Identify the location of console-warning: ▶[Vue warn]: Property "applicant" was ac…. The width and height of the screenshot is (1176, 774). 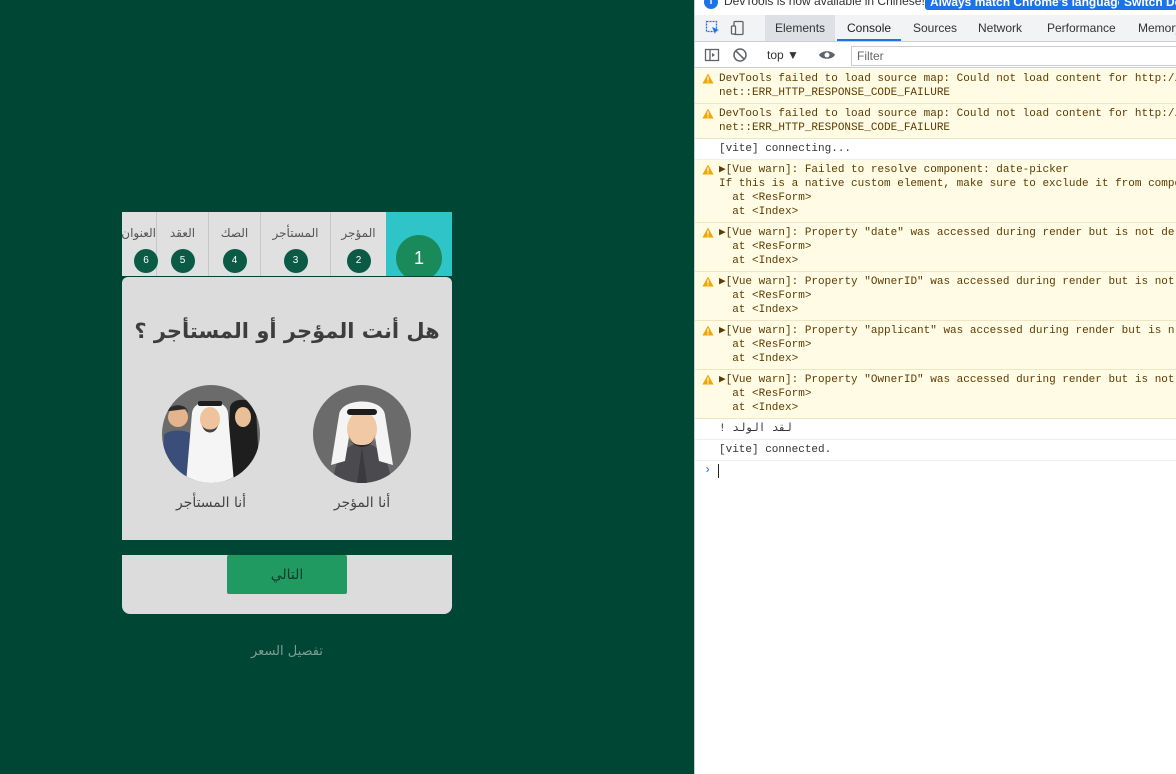
(935, 345).